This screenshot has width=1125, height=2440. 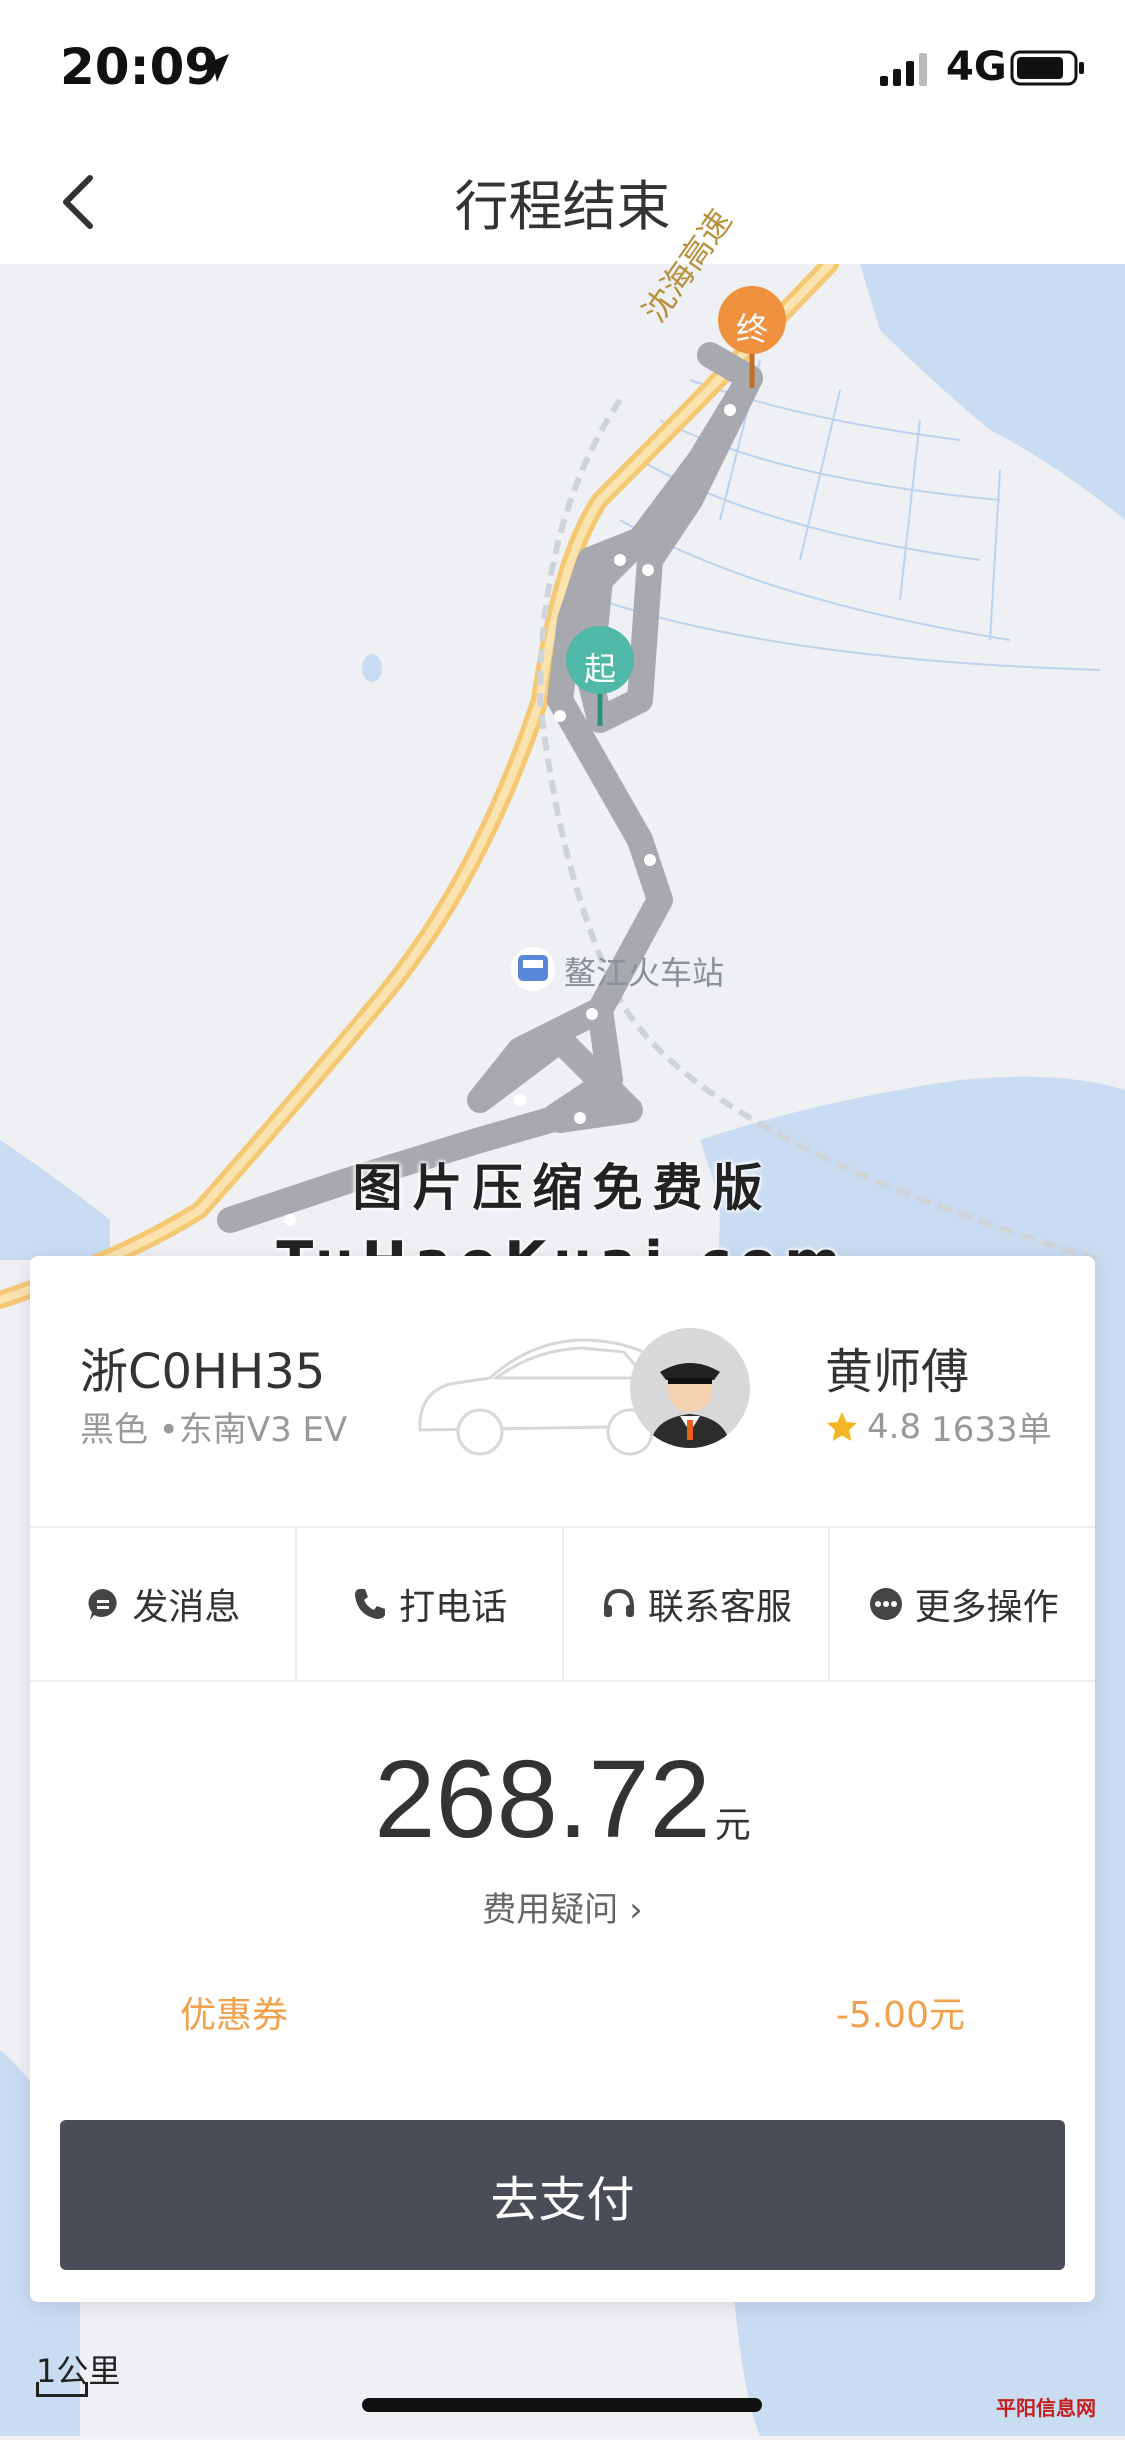 I want to click on nav-bar: 行程结束, so click(x=562, y=198).